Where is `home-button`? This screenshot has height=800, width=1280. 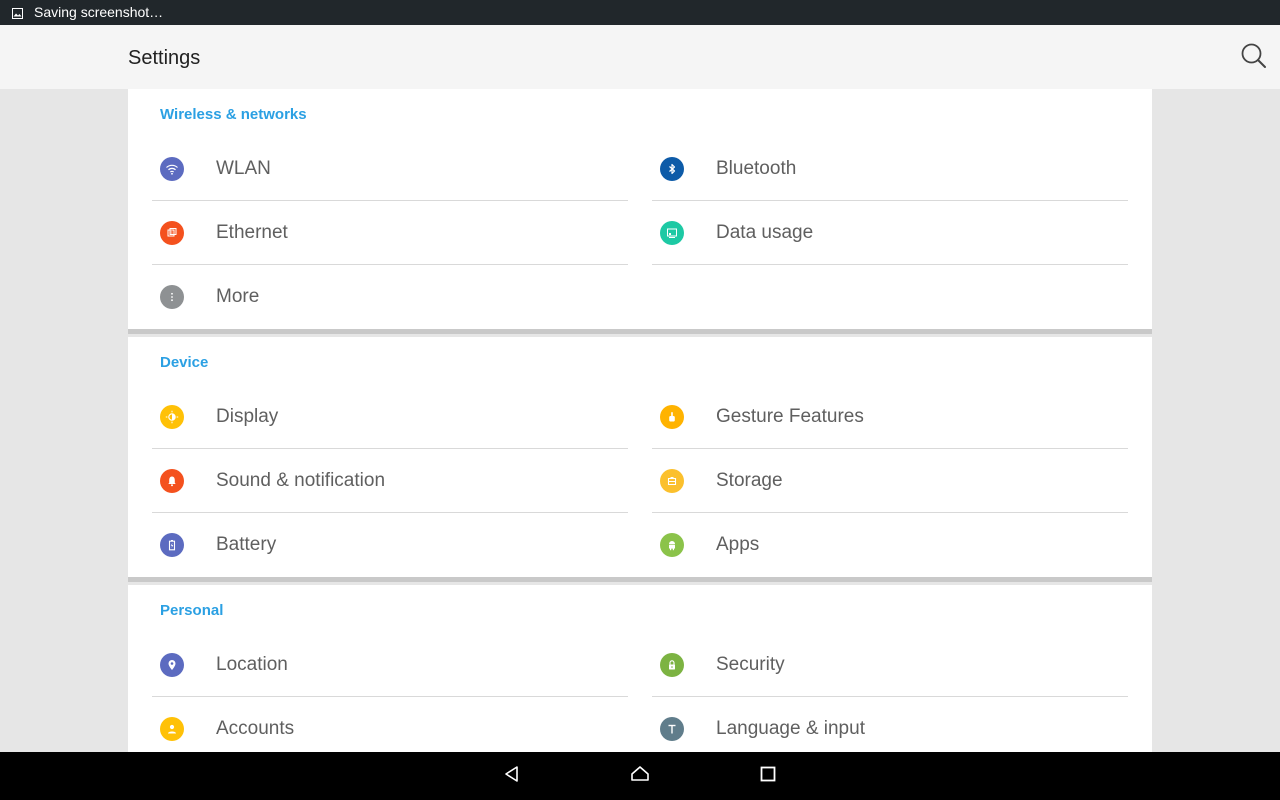
home-button is located at coordinates (640, 776).